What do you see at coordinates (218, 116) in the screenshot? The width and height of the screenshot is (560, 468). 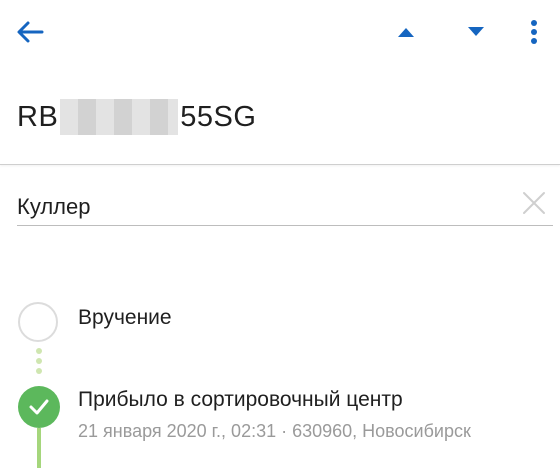 I see `tracking-suffix: 55SG` at bounding box center [218, 116].